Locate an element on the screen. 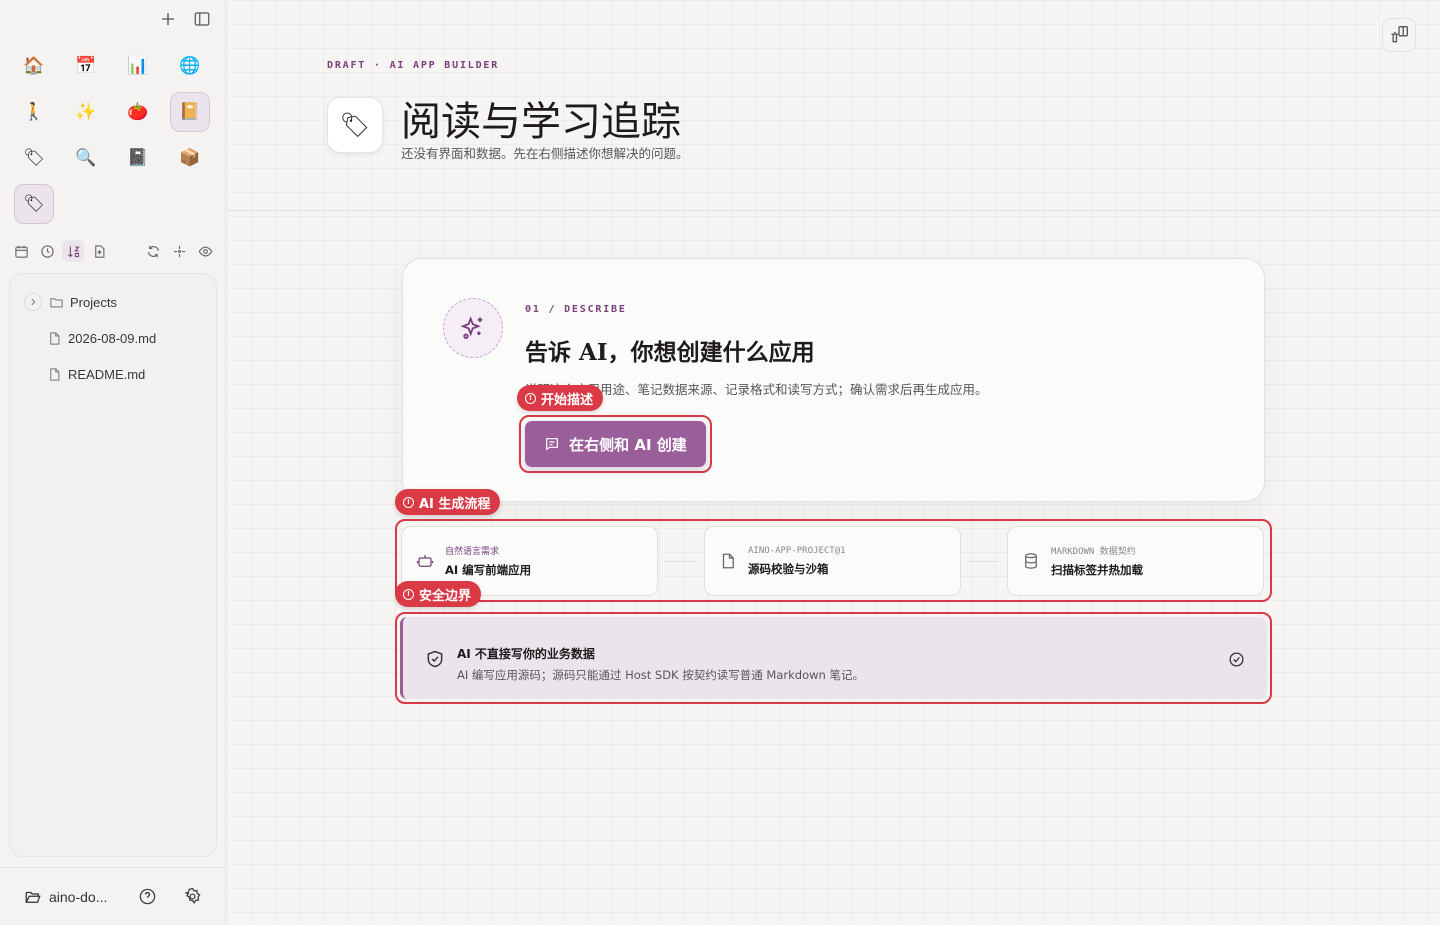  tag-label: 开始描述 is located at coordinates (567, 400).